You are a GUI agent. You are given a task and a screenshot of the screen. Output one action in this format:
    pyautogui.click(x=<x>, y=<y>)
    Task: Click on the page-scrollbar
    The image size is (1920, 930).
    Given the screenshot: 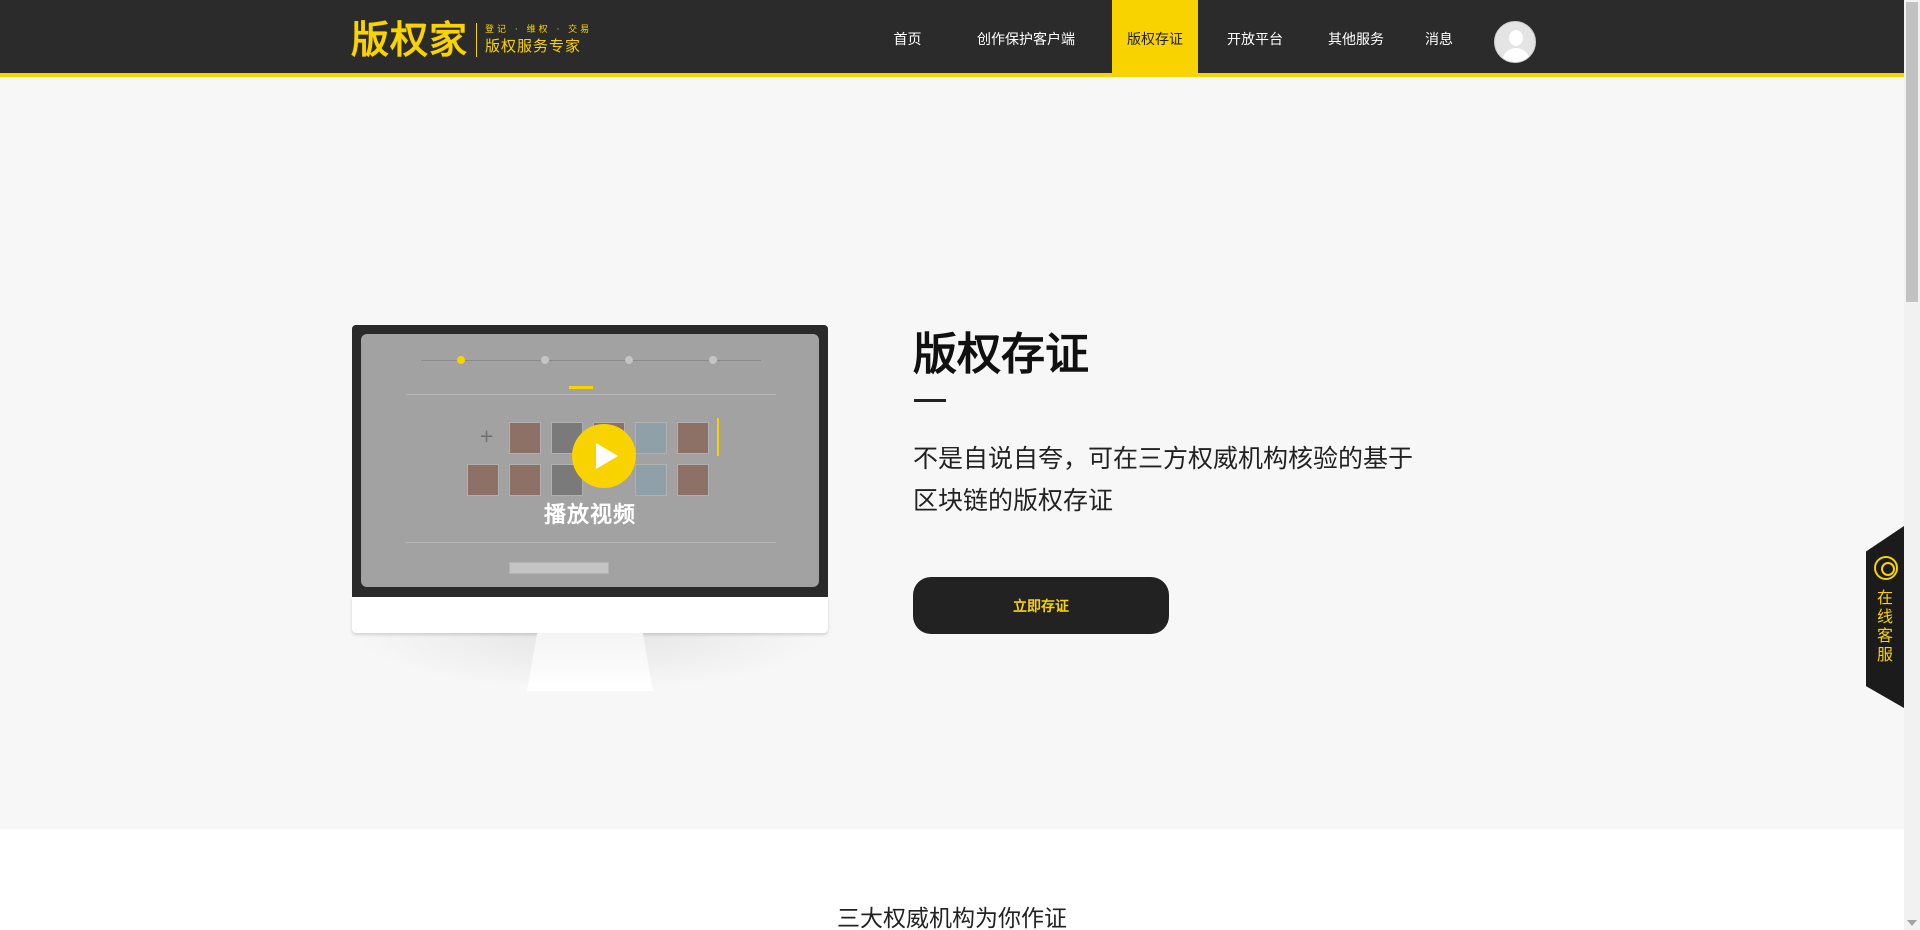 What is the action you would take?
    pyautogui.click(x=1912, y=465)
    